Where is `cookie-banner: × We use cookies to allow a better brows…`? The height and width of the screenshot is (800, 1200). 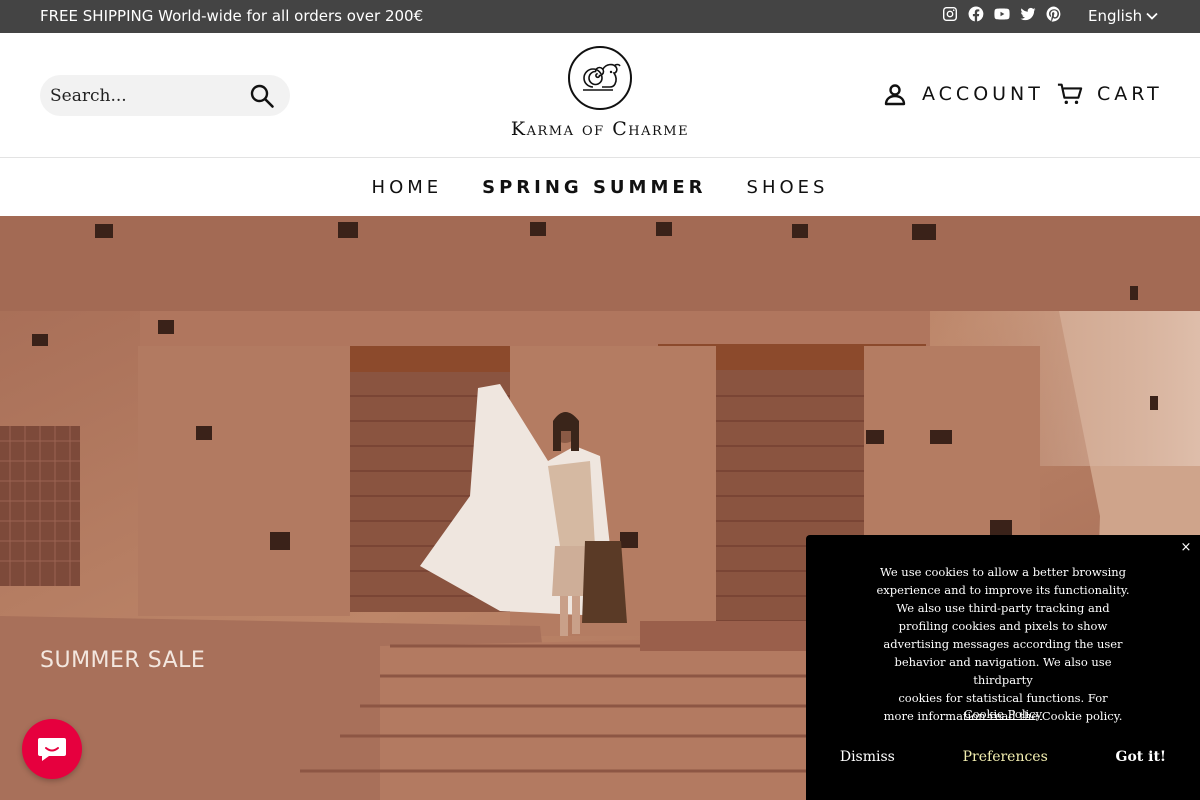
cookie-banner: × We use cookies to allow a better brows… is located at coordinates (1003, 667).